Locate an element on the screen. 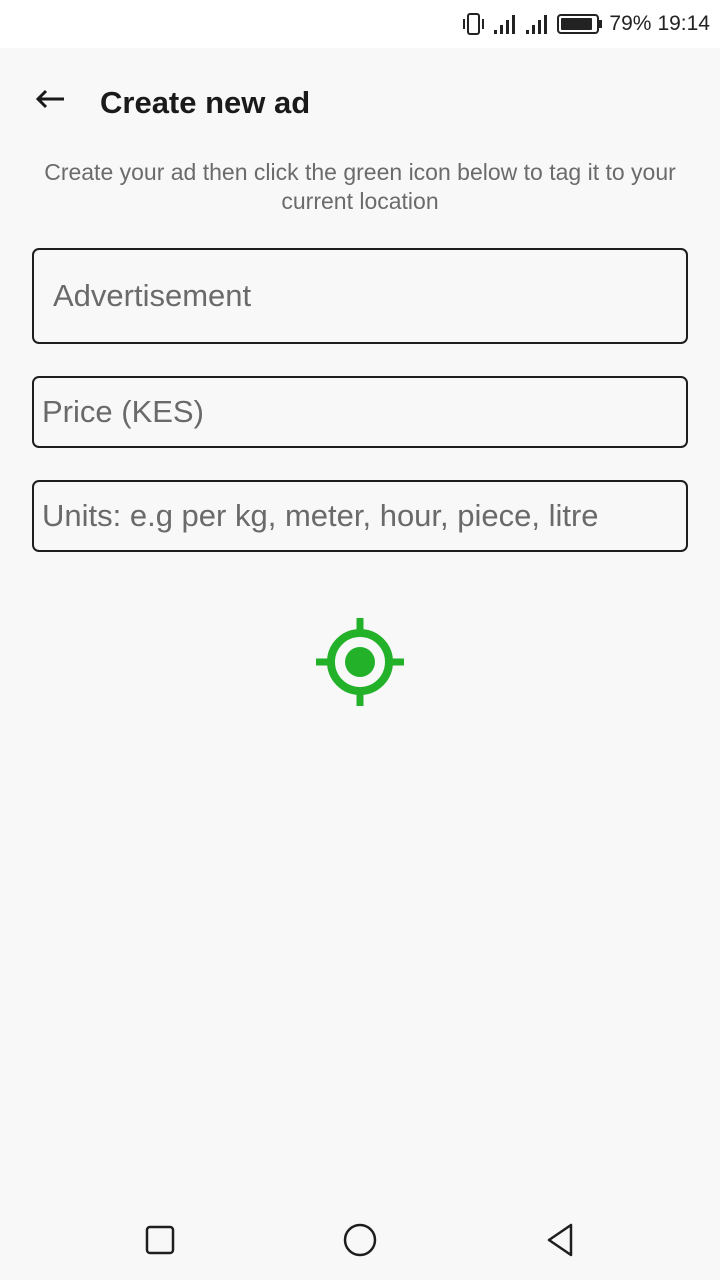 The height and width of the screenshot is (1280, 720). battery-icon is located at coordinates (580, 24).